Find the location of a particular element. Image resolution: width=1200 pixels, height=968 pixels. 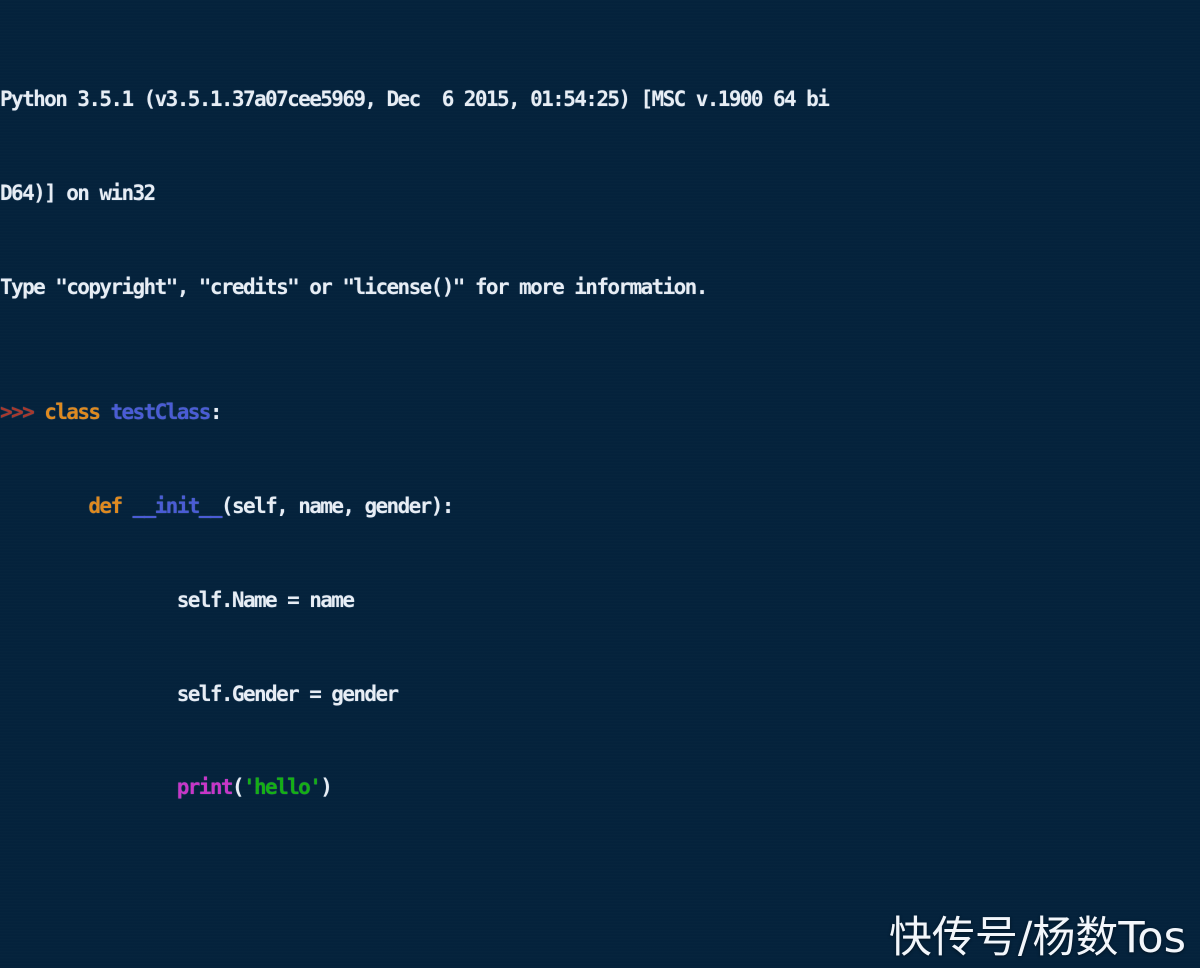

banner-line-2: D64)] on win32 is located at coordinates (78, 192).